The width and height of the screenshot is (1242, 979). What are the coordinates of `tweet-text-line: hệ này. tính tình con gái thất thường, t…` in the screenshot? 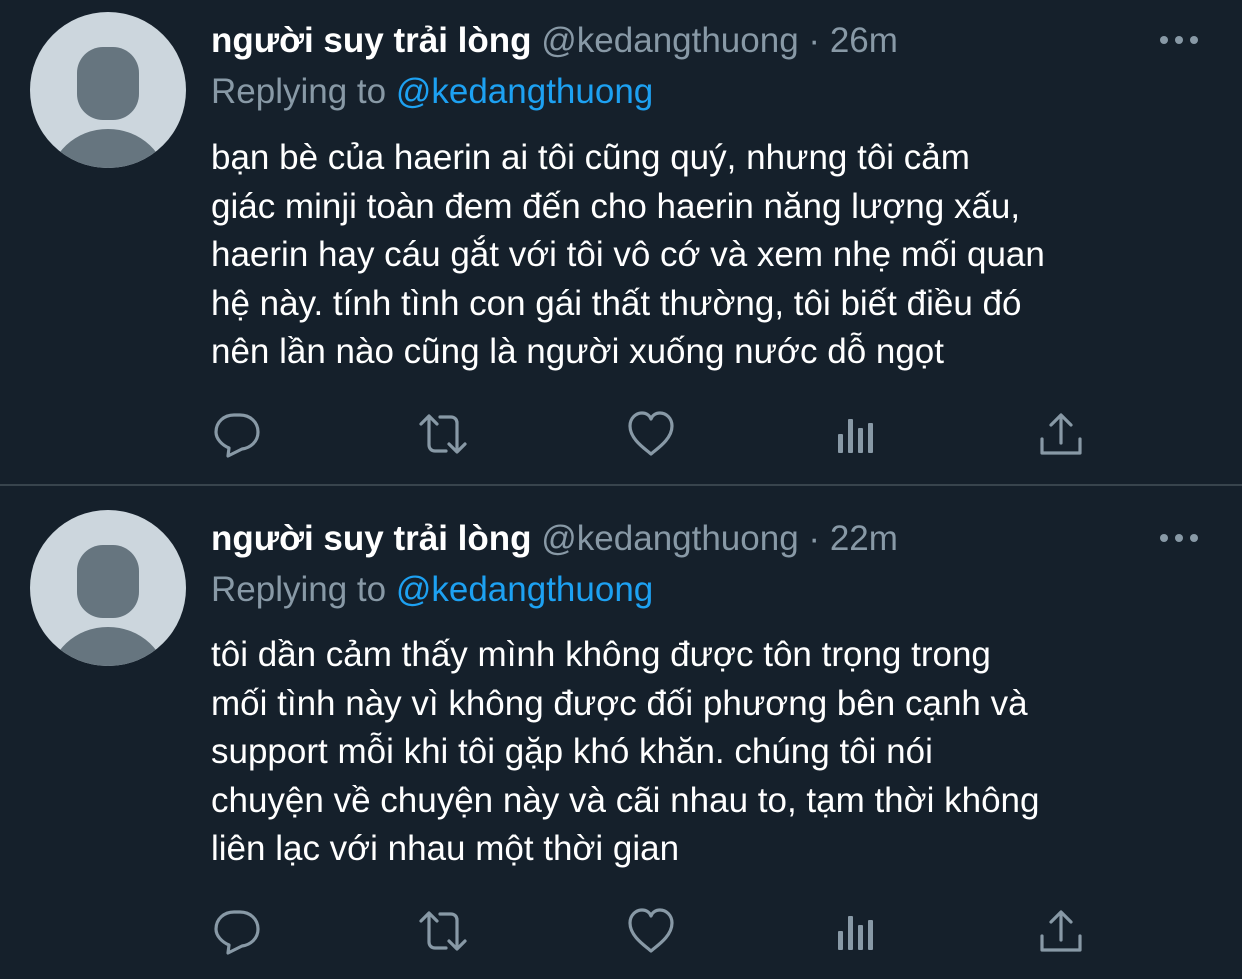 It's located at (616, 303).